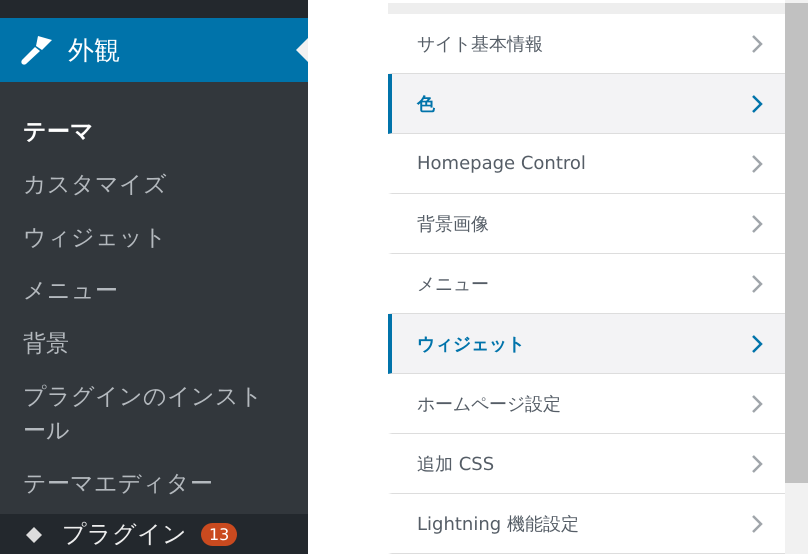 Image resolution: width=808 pixels, height=554 pixels. Describe the element at coordinates (145, 132) in the screenshot. I see `submenu-item: テーマ` at that location.